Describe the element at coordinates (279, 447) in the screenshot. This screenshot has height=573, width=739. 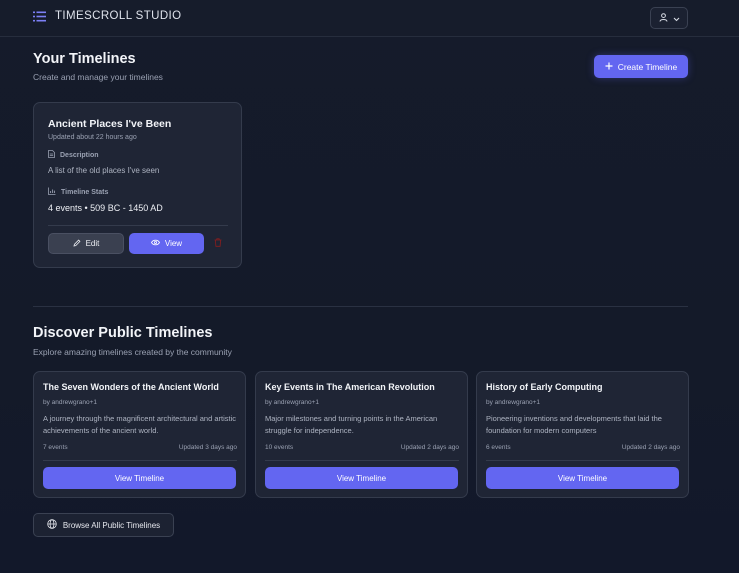
I see `event-count: 10 events` at that location.